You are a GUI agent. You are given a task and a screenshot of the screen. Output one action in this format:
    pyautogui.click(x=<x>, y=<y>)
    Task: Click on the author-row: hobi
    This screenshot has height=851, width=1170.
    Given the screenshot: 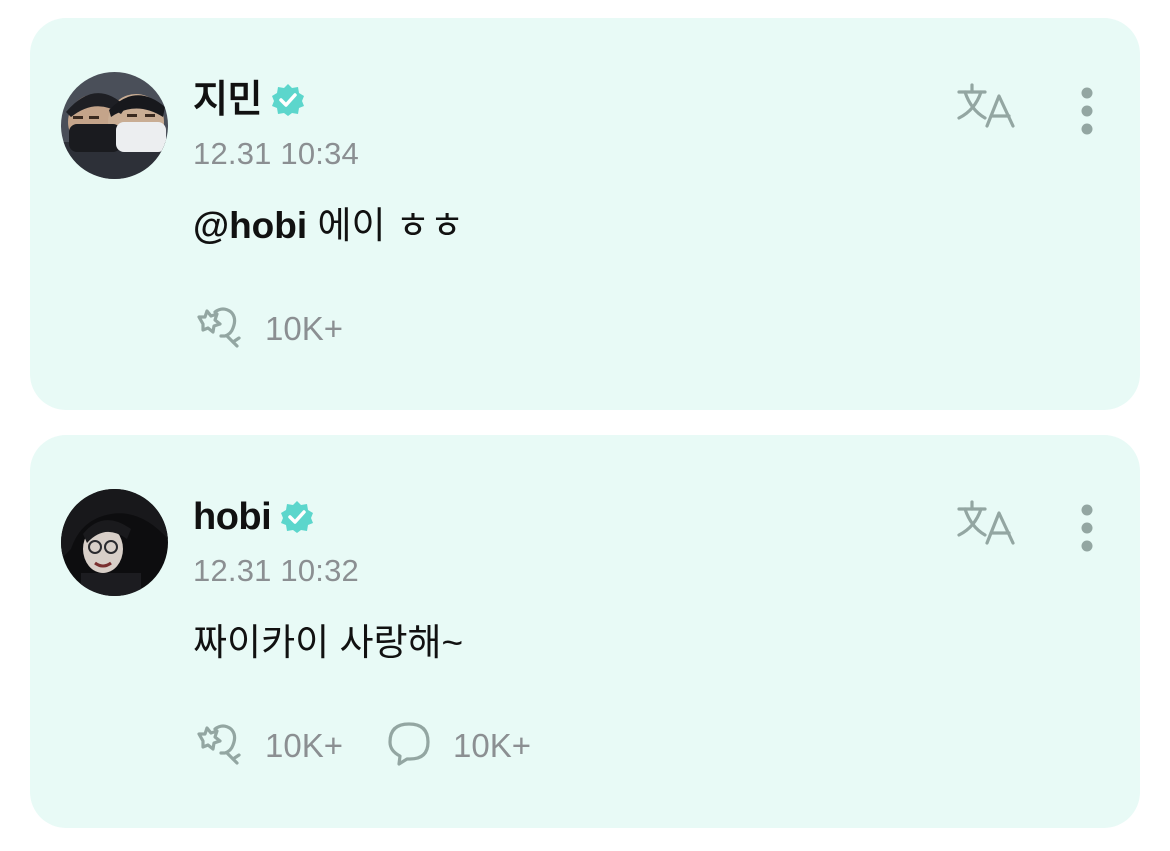 What is the action you would take?
    pyautogui.click(x=254, y=517)
    